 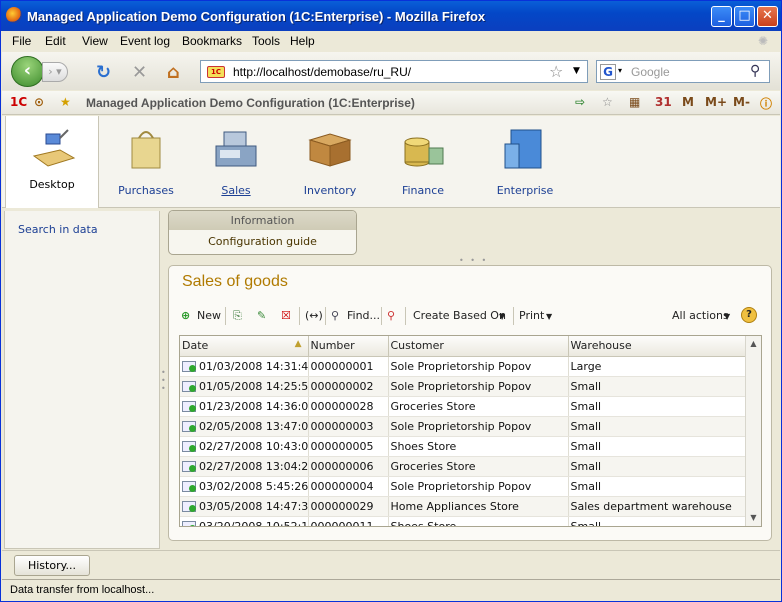 I want to click on menu-bookmarks: Bookmarks, so click(x=212, y=41).